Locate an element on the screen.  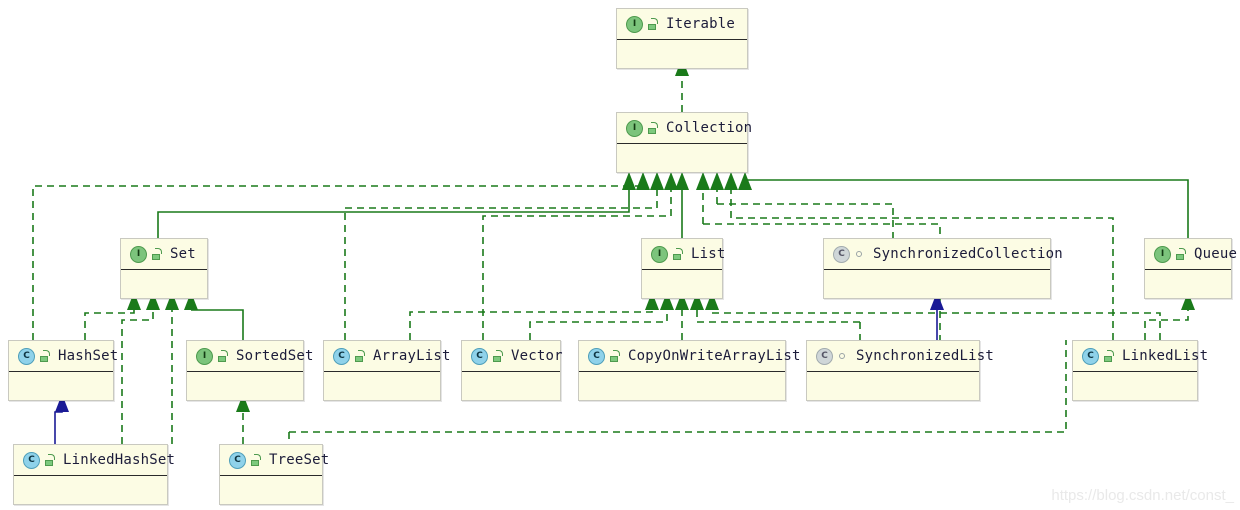
node-header: C CopyOnWriteArrayList is located at coordinates (689, 356).